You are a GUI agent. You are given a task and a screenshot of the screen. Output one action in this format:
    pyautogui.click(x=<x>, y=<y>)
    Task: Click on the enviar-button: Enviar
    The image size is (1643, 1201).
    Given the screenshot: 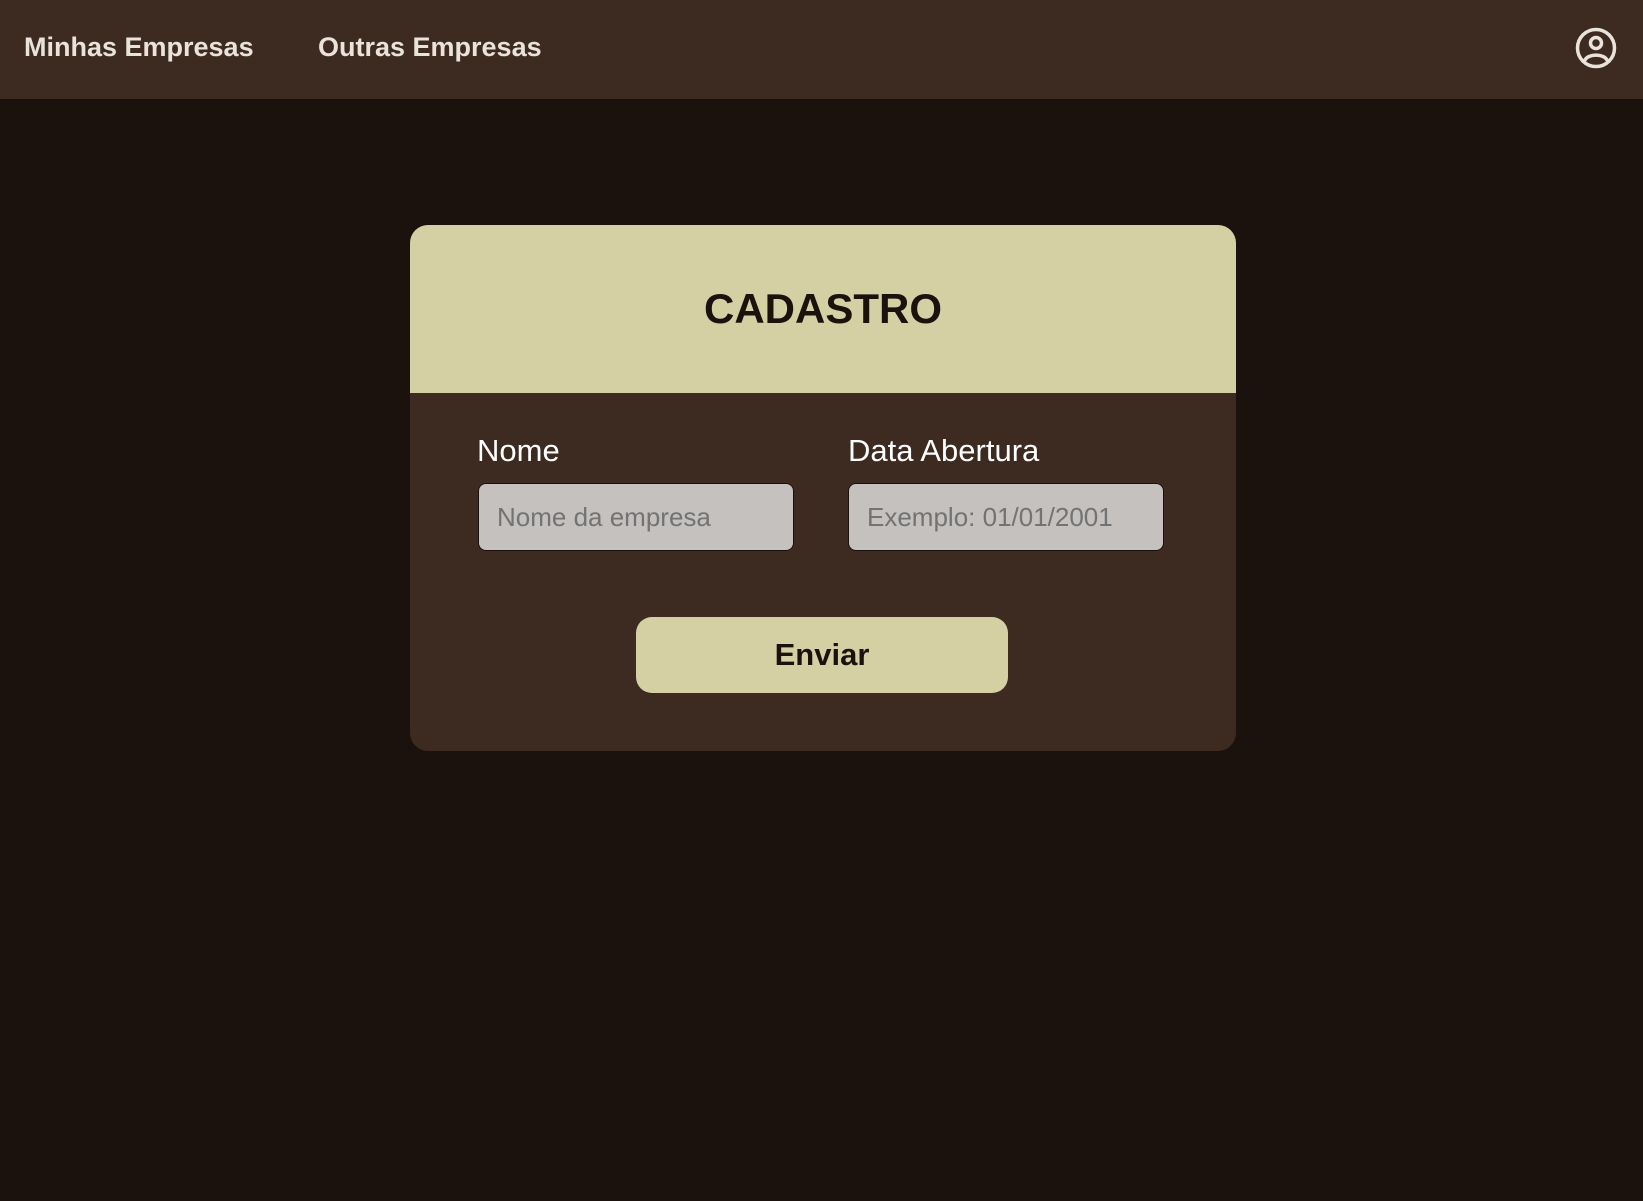 What is the action you would take?
    pyautogui.click(x=822, y=655)
    